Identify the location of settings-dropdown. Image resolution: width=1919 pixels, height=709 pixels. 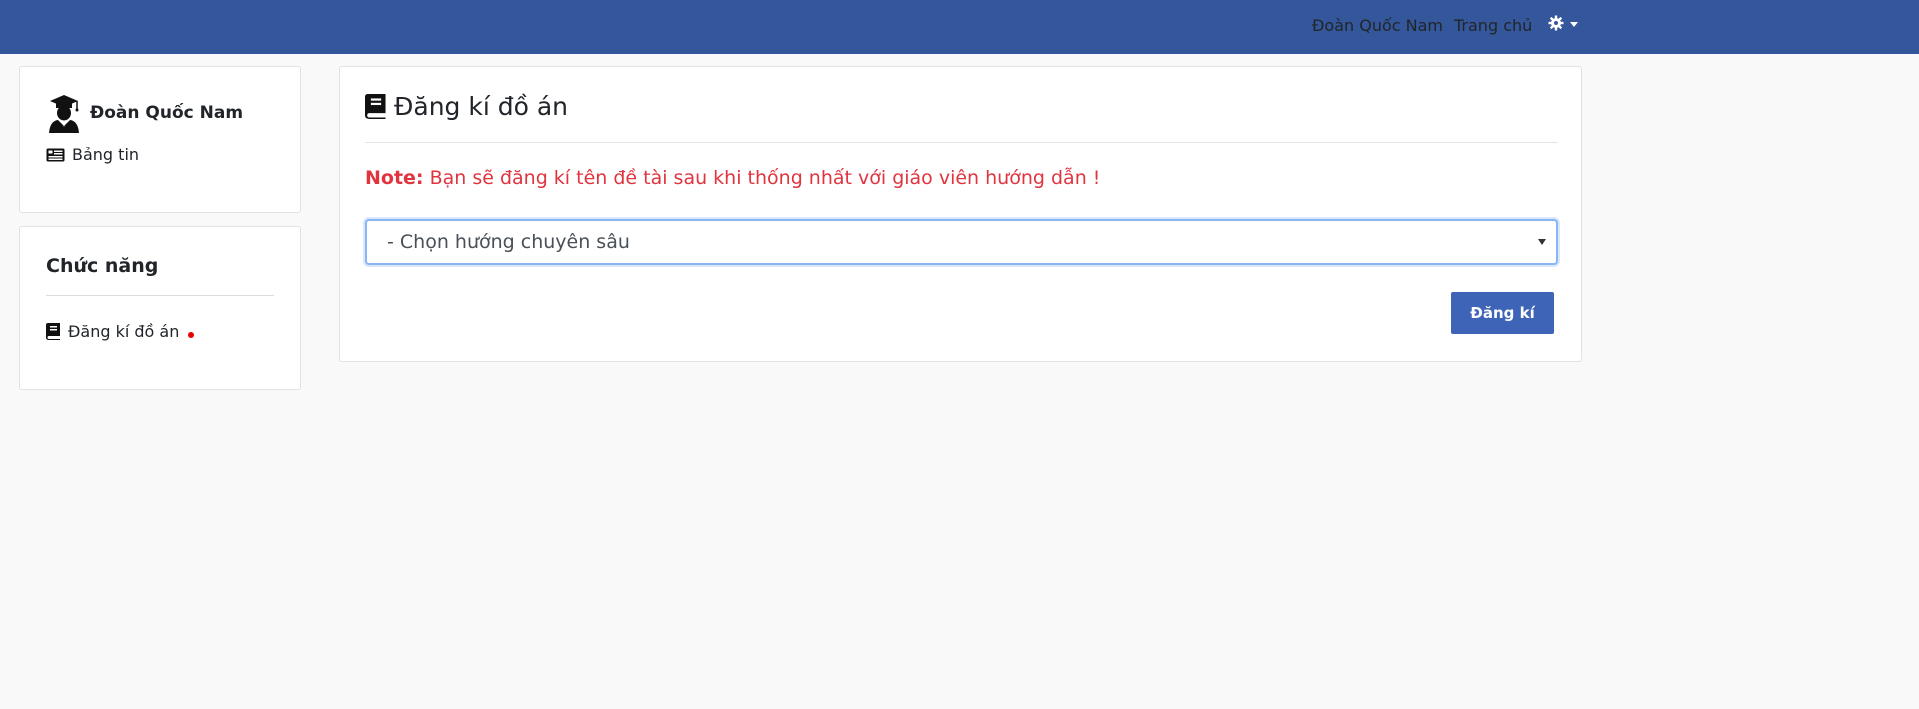
(1563, 23).